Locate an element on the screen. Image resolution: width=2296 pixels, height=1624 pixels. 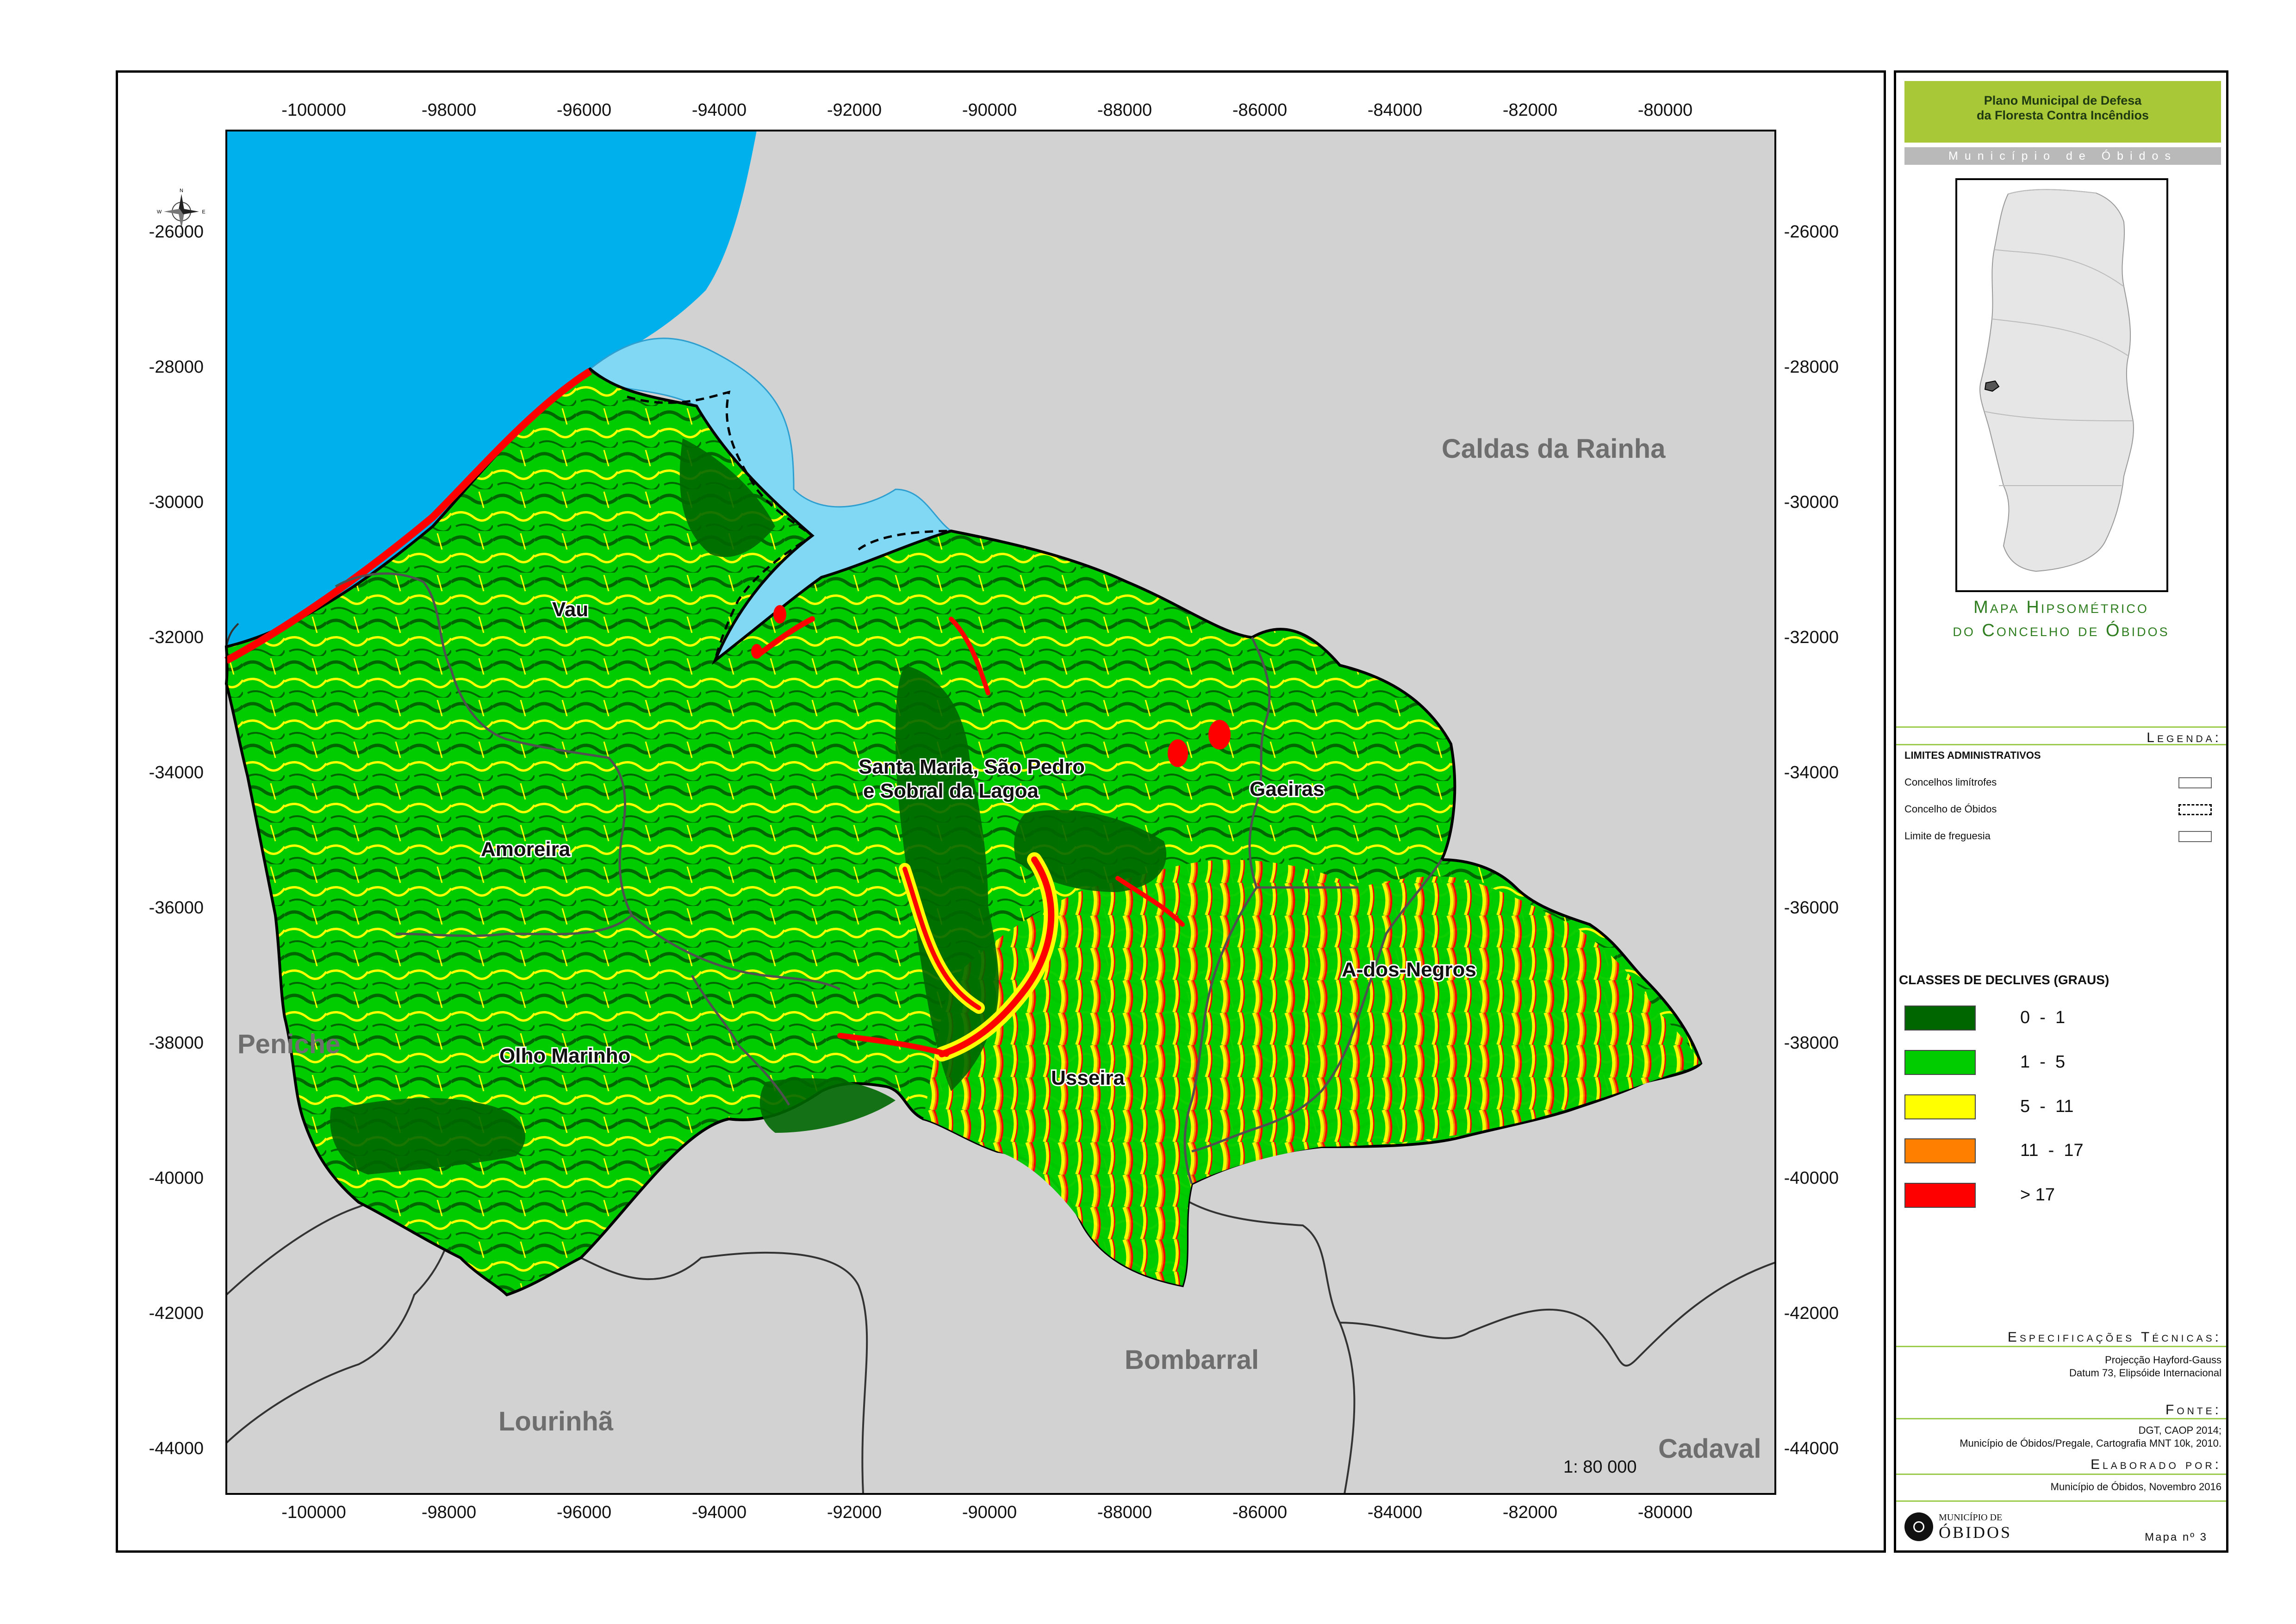
coord-y-right-label: -40000 is located at coordinates (1811, 1178).